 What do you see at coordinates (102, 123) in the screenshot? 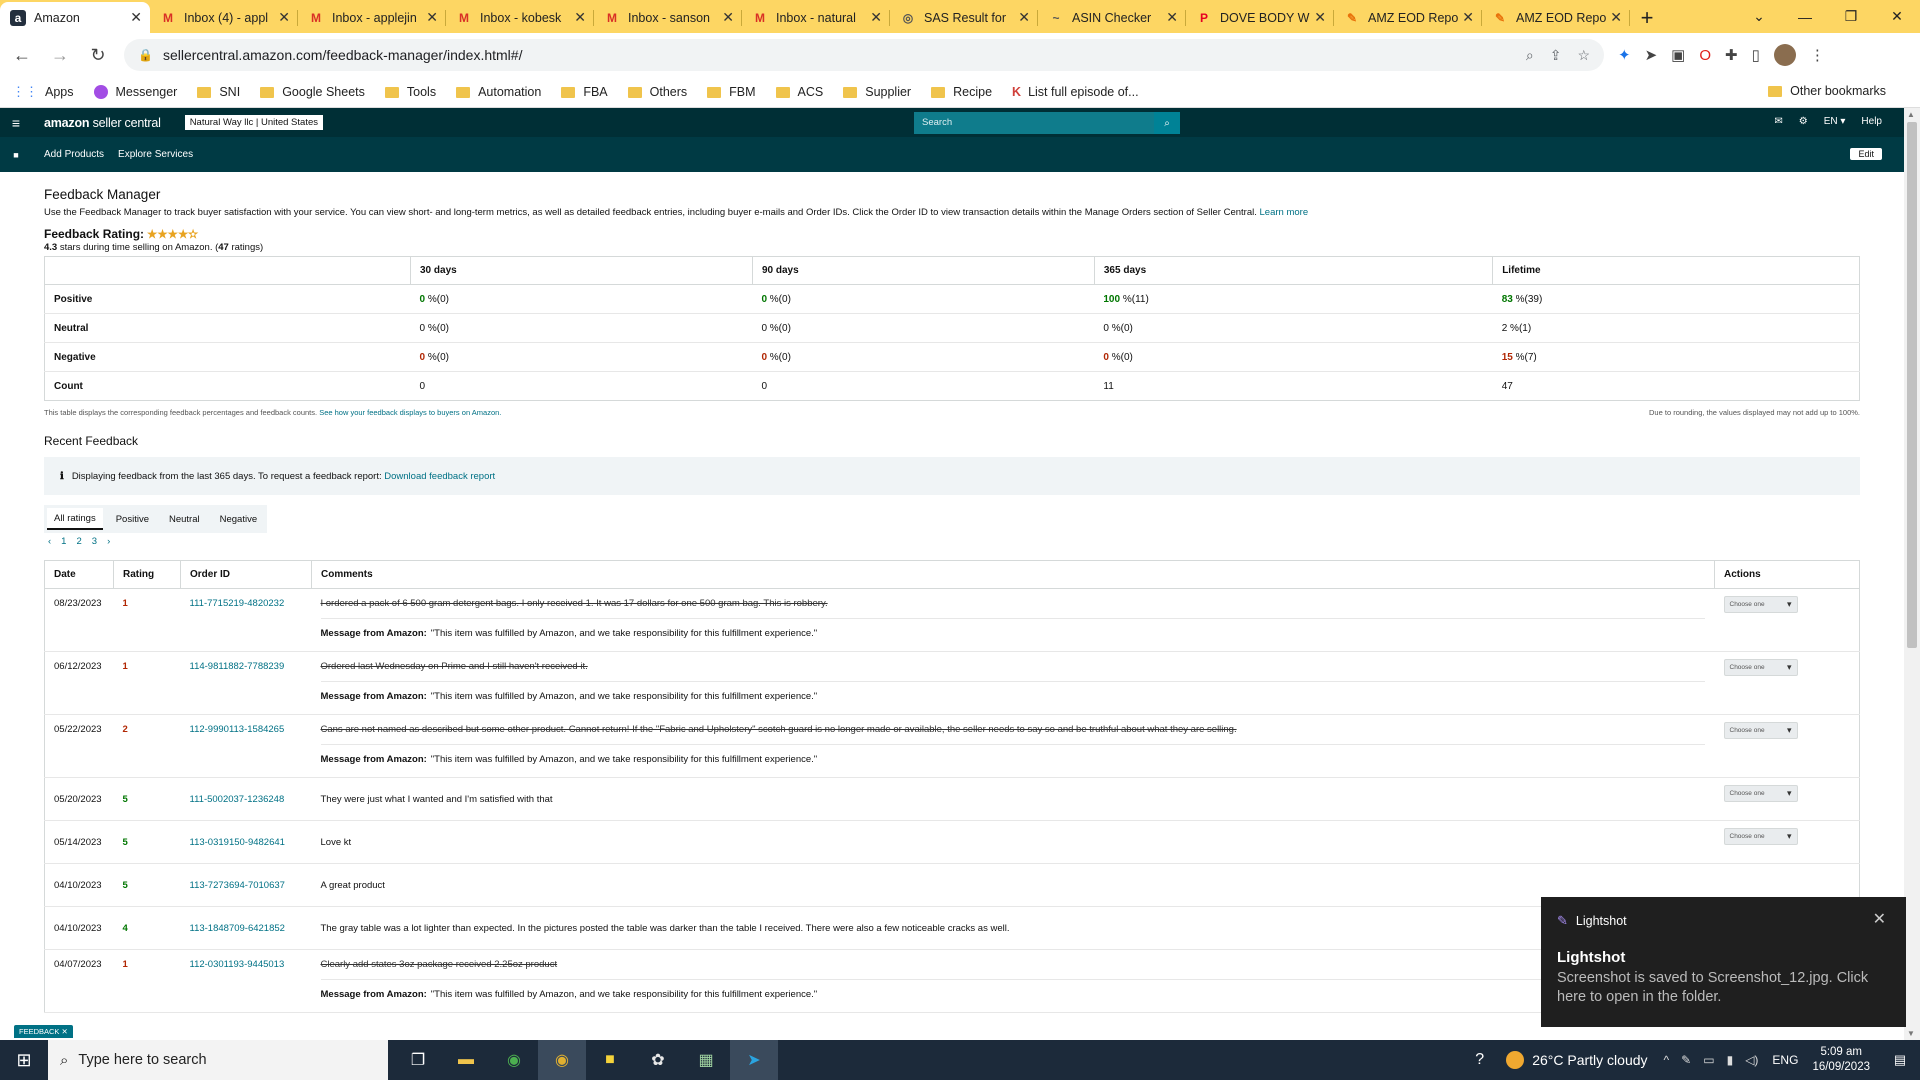
I see `seller-central-logo: amazon seller central` at bounding box center [102, 123].